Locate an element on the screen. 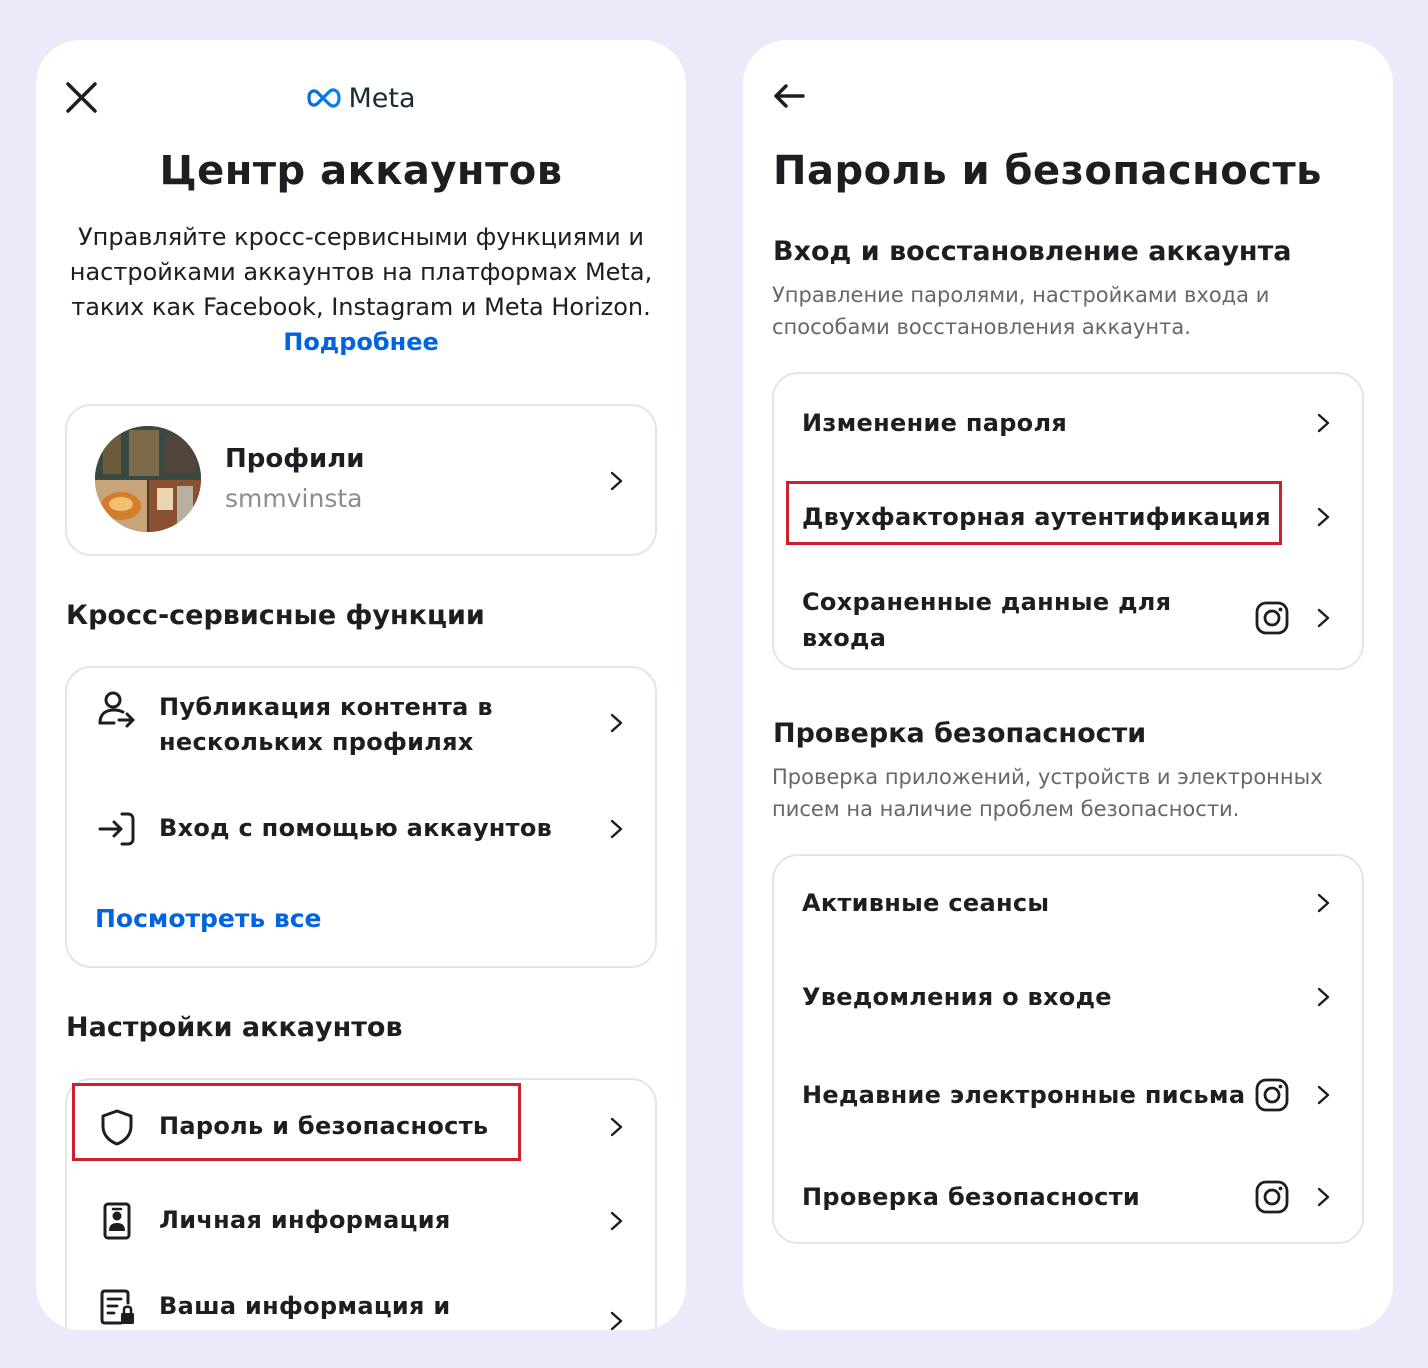  login-item-saved-login: Сохраненные данные для входа is located at coordinates (1068, 620).